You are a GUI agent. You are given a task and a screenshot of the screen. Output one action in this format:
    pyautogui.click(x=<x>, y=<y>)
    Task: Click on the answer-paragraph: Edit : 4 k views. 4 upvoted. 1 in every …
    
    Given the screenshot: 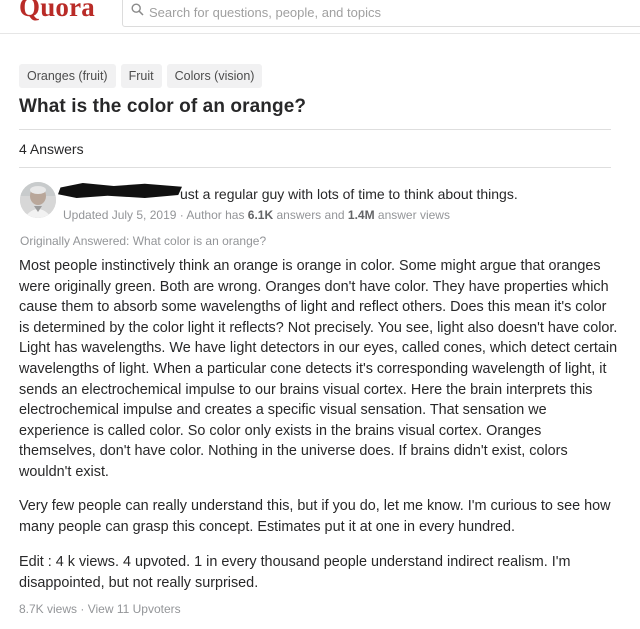 What is the action you would take?
    pyautogui.click(x=319, y=572)
    